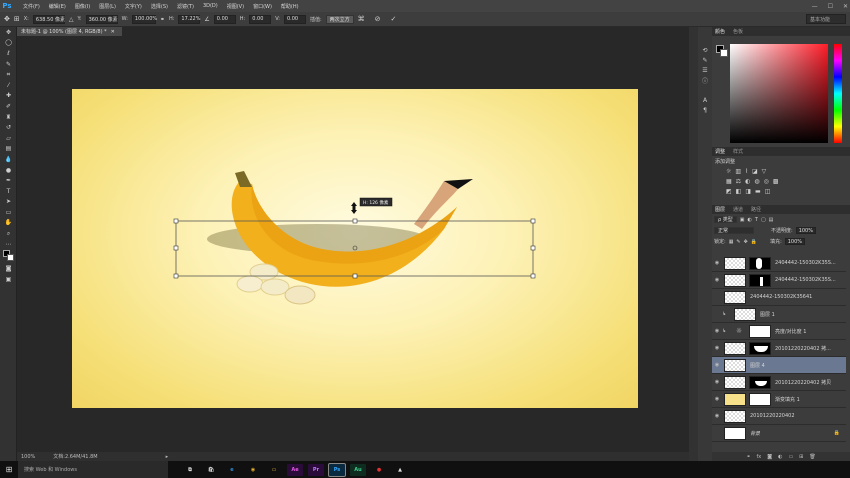  Describe the element at coordinates (768, 191) in the screenshot. I see `selective-color-icon: ◫` at that location.